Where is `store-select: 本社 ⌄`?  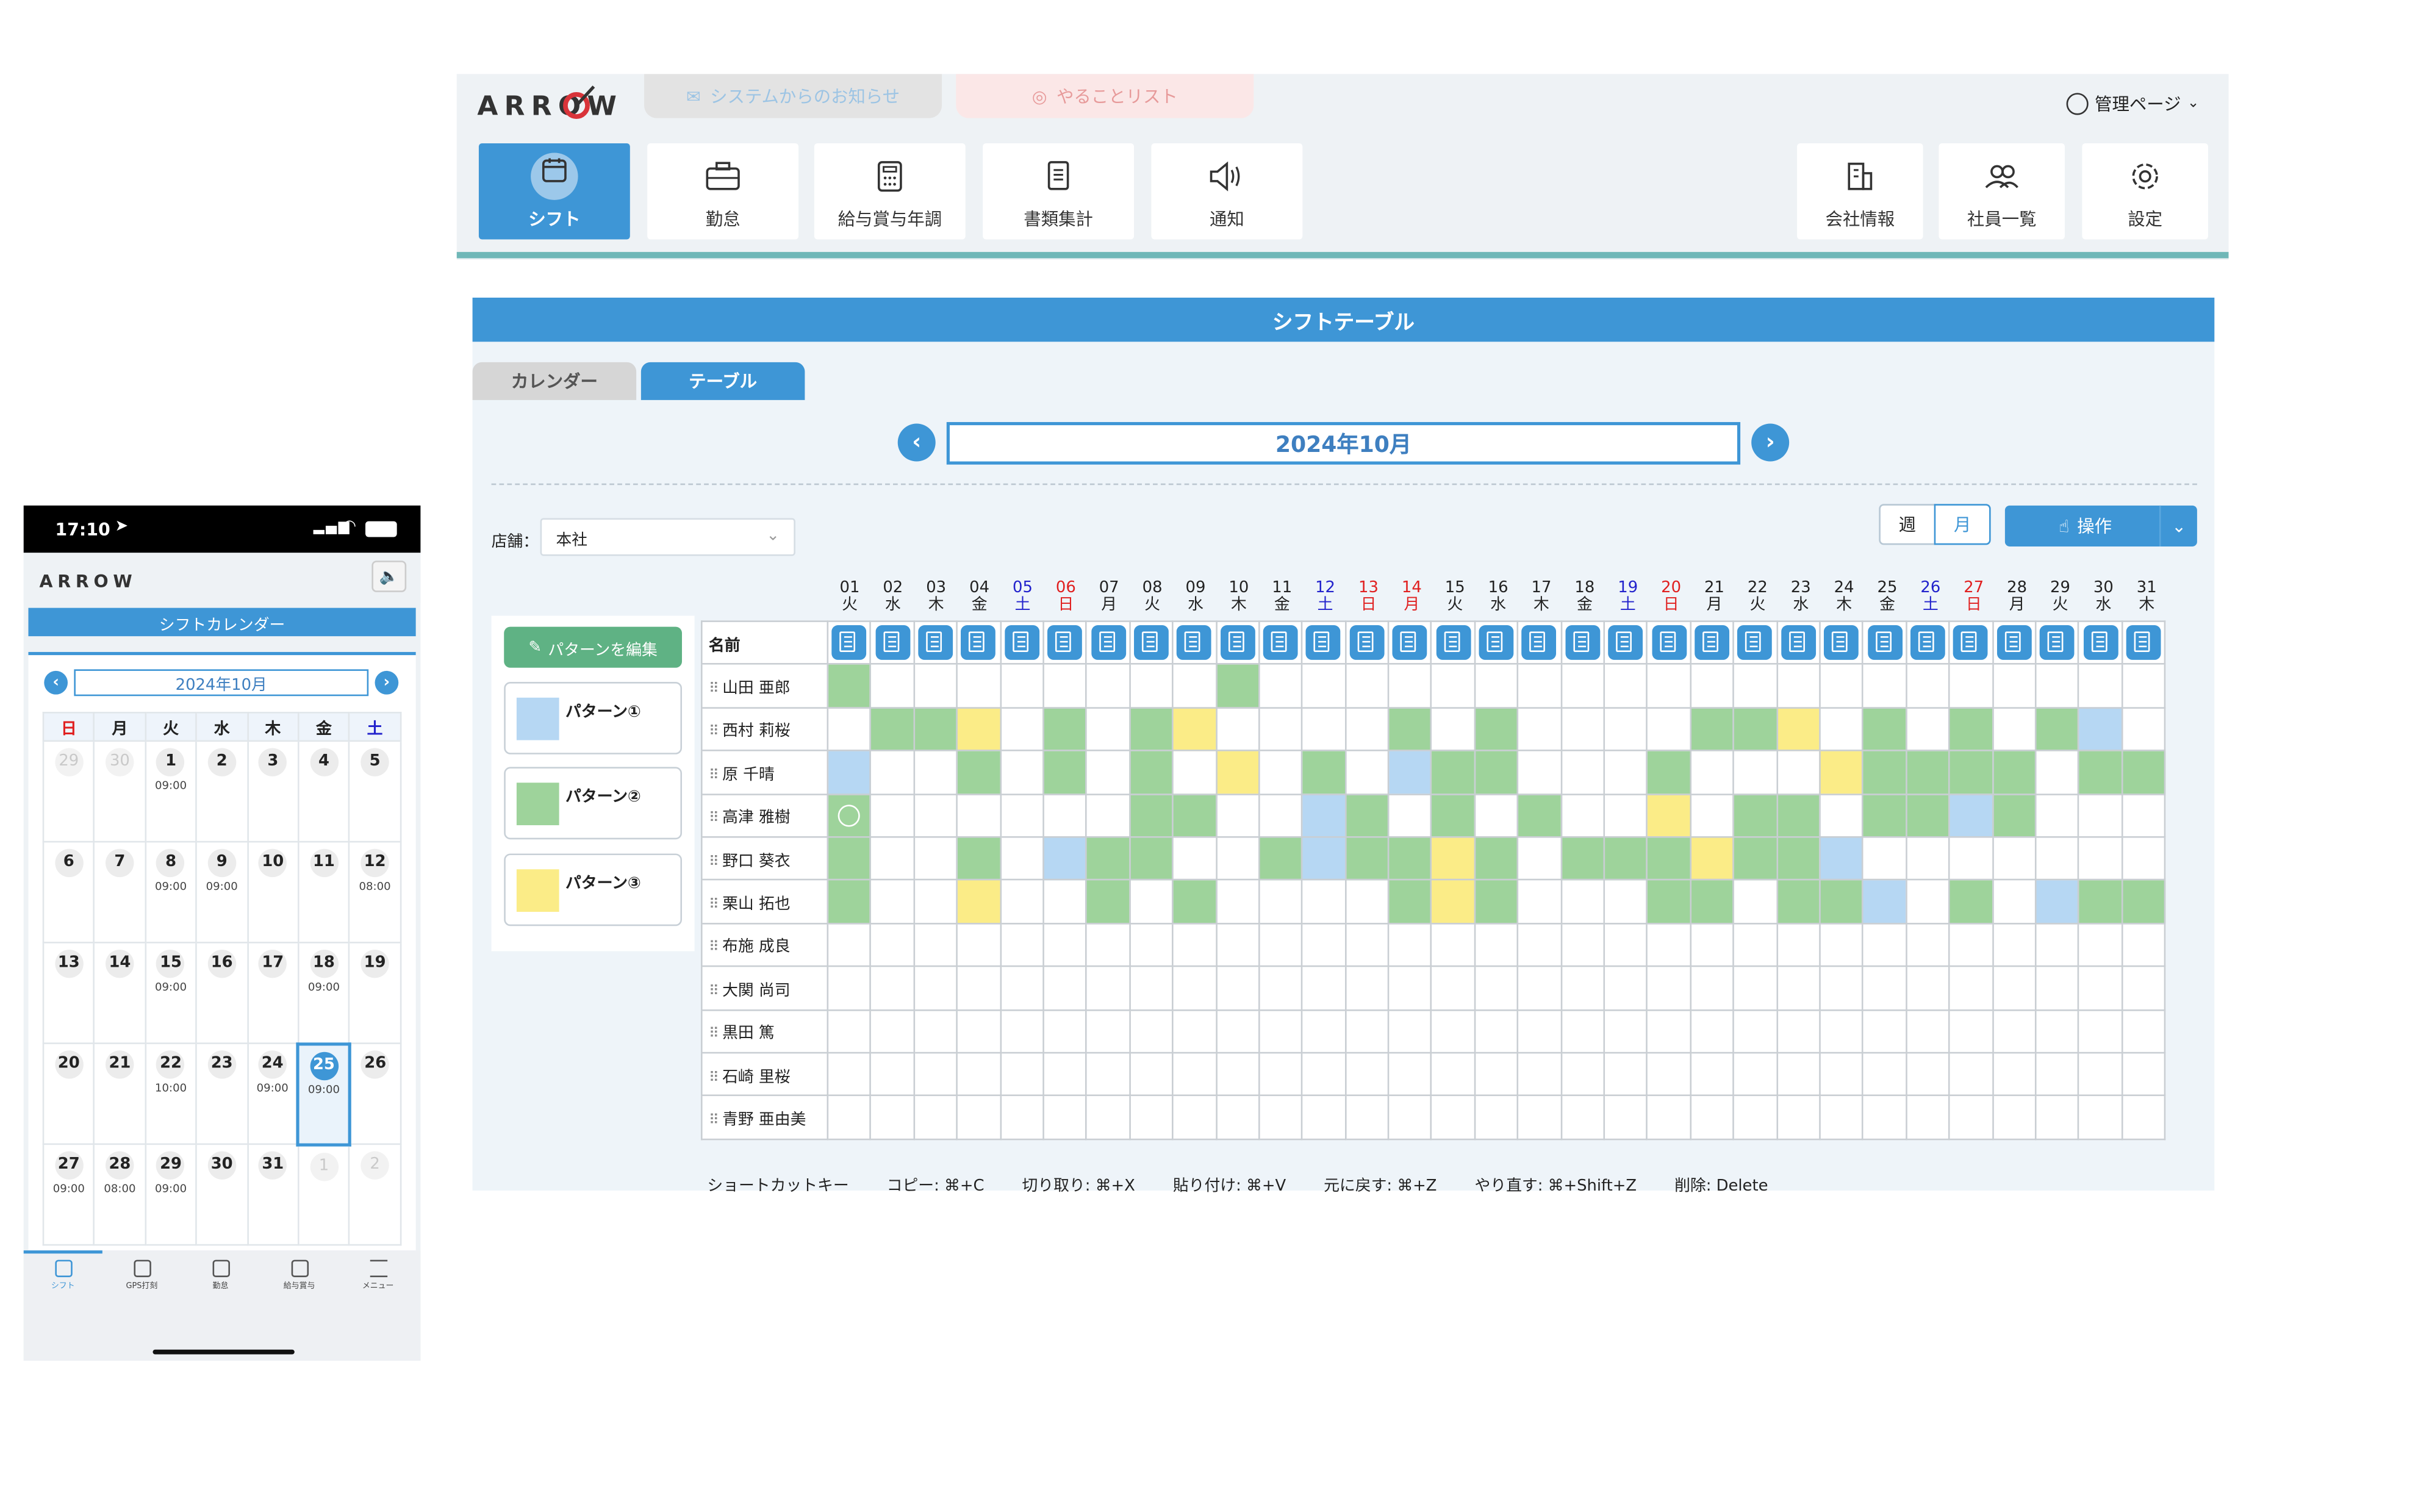 store-select: 本社 ⌄ is located at coordinates (667, 537).